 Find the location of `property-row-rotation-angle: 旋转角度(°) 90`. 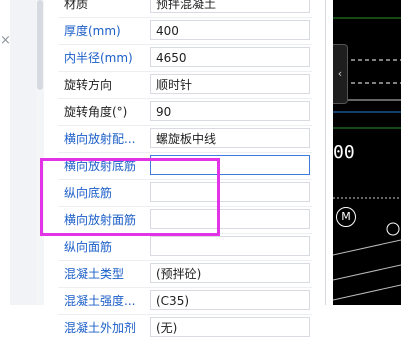

property-row-rotation-angle: 旋转角度(°) 90 is located at coordinates (185, 111).